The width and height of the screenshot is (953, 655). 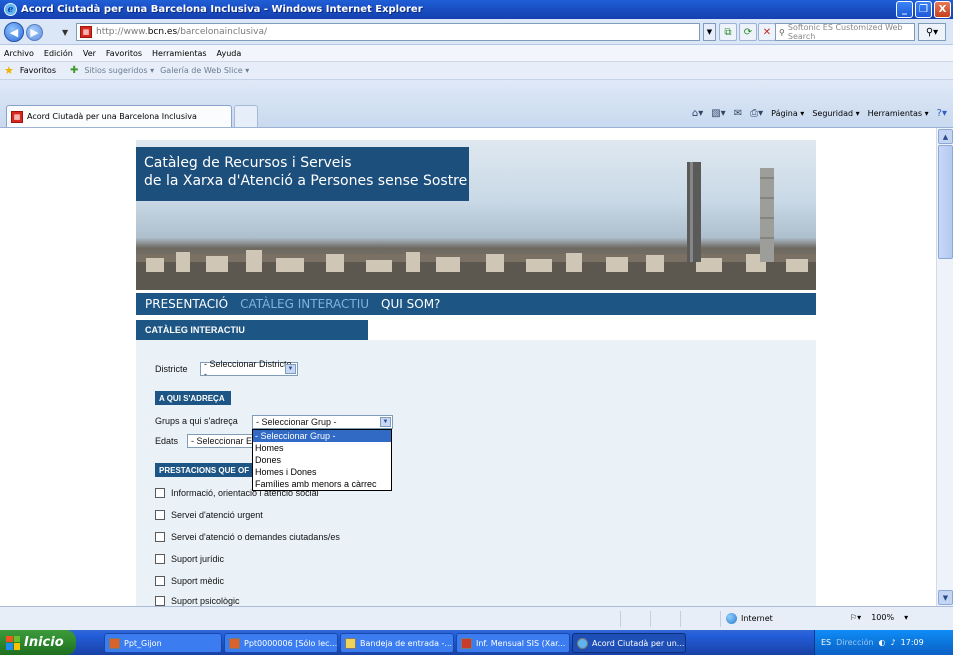 I want to click on security-zone: Internet, so click(x=749, y=618).